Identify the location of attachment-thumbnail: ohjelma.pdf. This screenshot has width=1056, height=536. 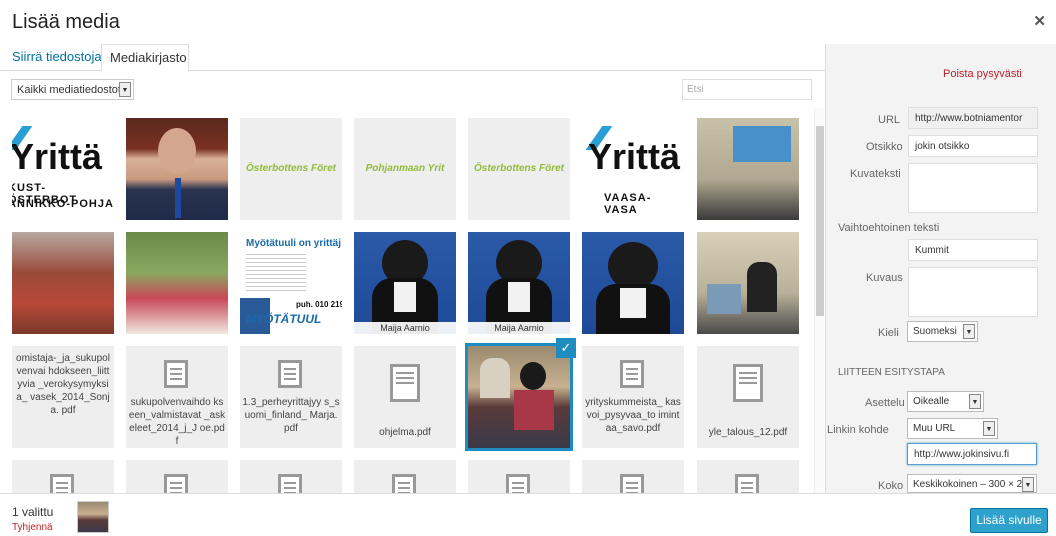
(405, 397).